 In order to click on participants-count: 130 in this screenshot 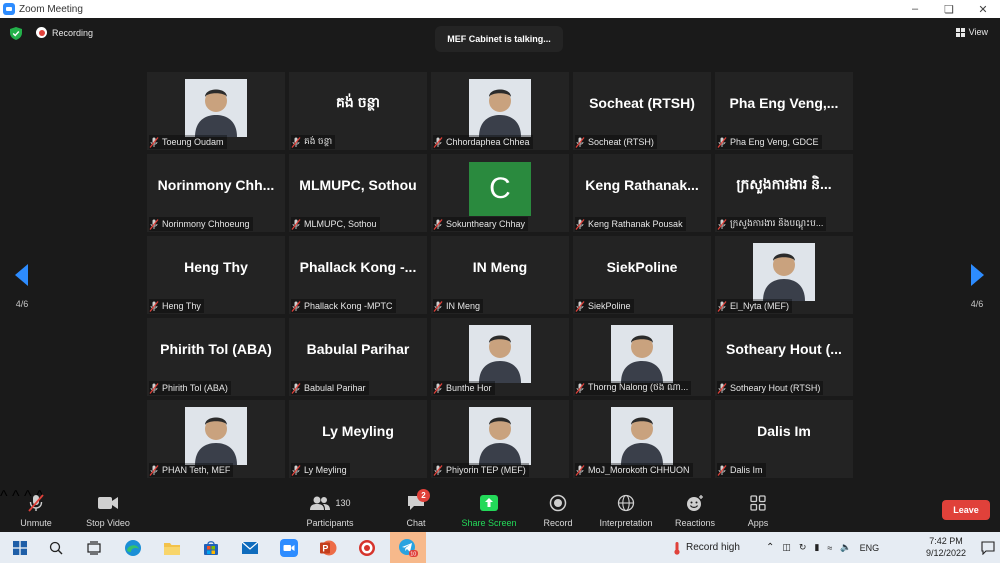, I will do `click(343, 503)`.